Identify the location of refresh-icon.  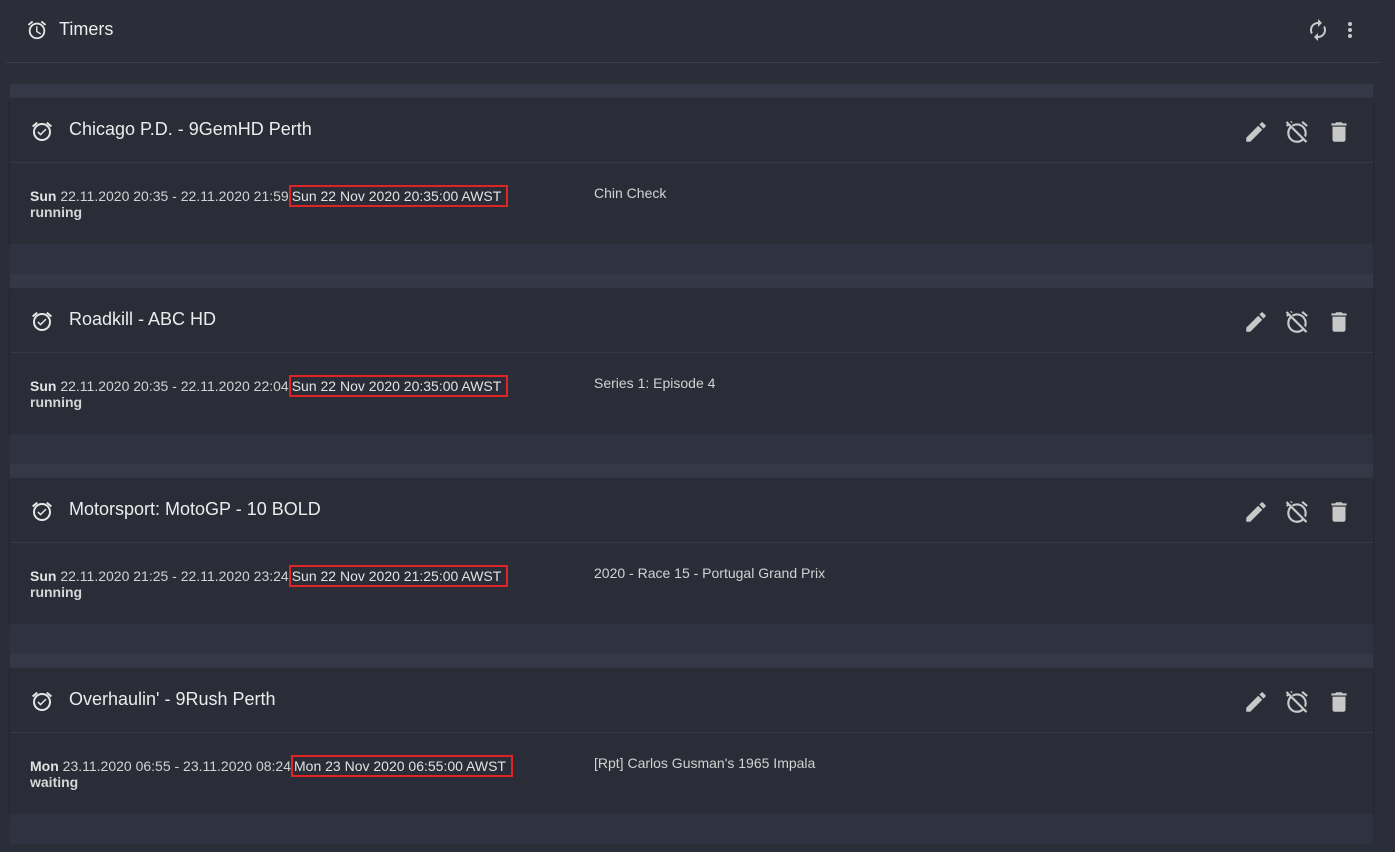
(1318, 30).